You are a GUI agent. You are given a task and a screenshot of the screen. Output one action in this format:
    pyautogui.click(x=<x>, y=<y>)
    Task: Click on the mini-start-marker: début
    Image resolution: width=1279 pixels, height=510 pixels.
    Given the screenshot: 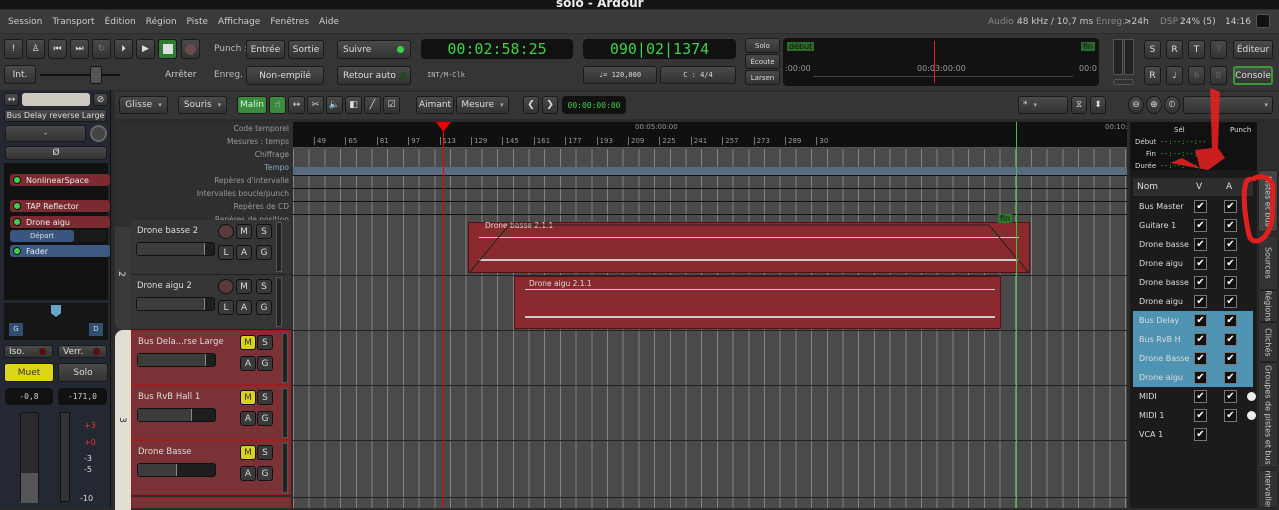 What is the action you would take?
    pyautogui.click(x=801, y=46)
    